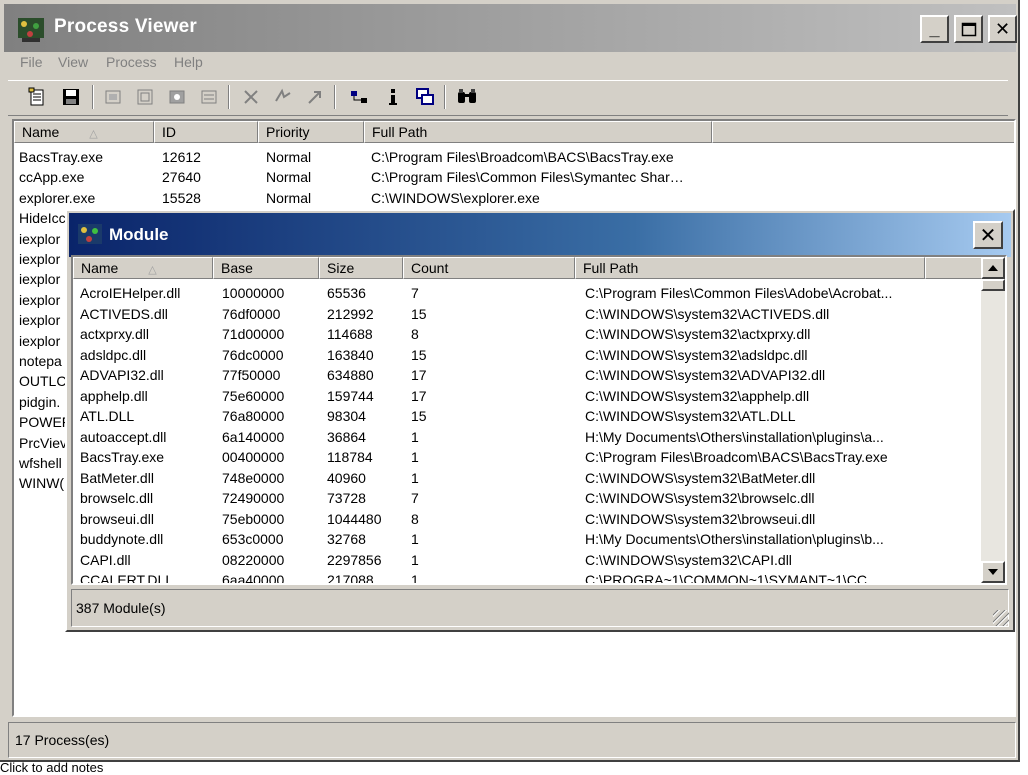 This screenshot has width=1028, height=775. Describe the element at coordinates (42, 218) in the screenshot. I see `process-cell-name: HideIcc` at that location.